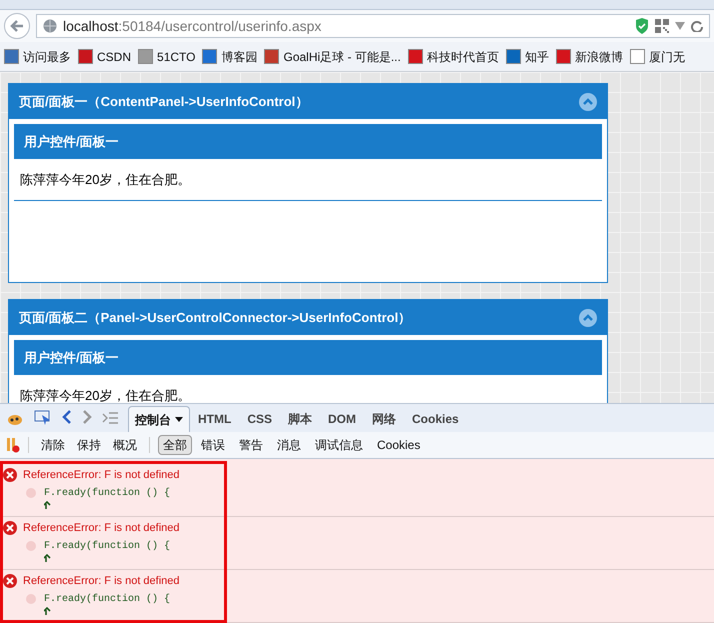  I want to click on caret-icon, so click(179, 419).